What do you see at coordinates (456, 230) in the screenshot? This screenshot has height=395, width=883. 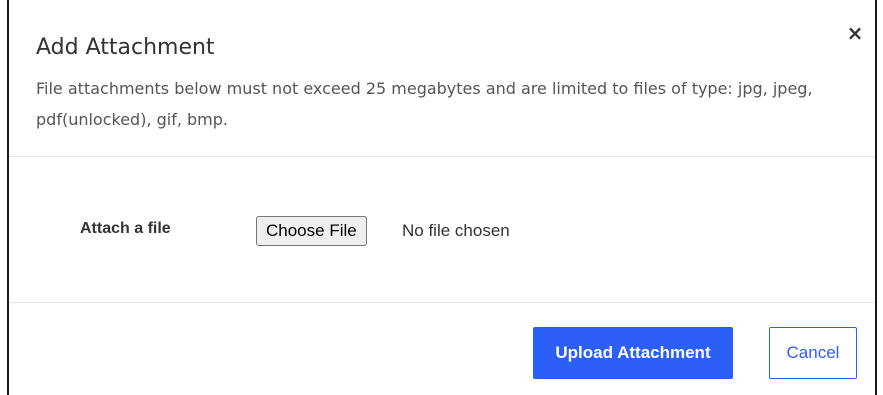 I see `file-status-text: No file chosen` at bounding box center [456, 230].